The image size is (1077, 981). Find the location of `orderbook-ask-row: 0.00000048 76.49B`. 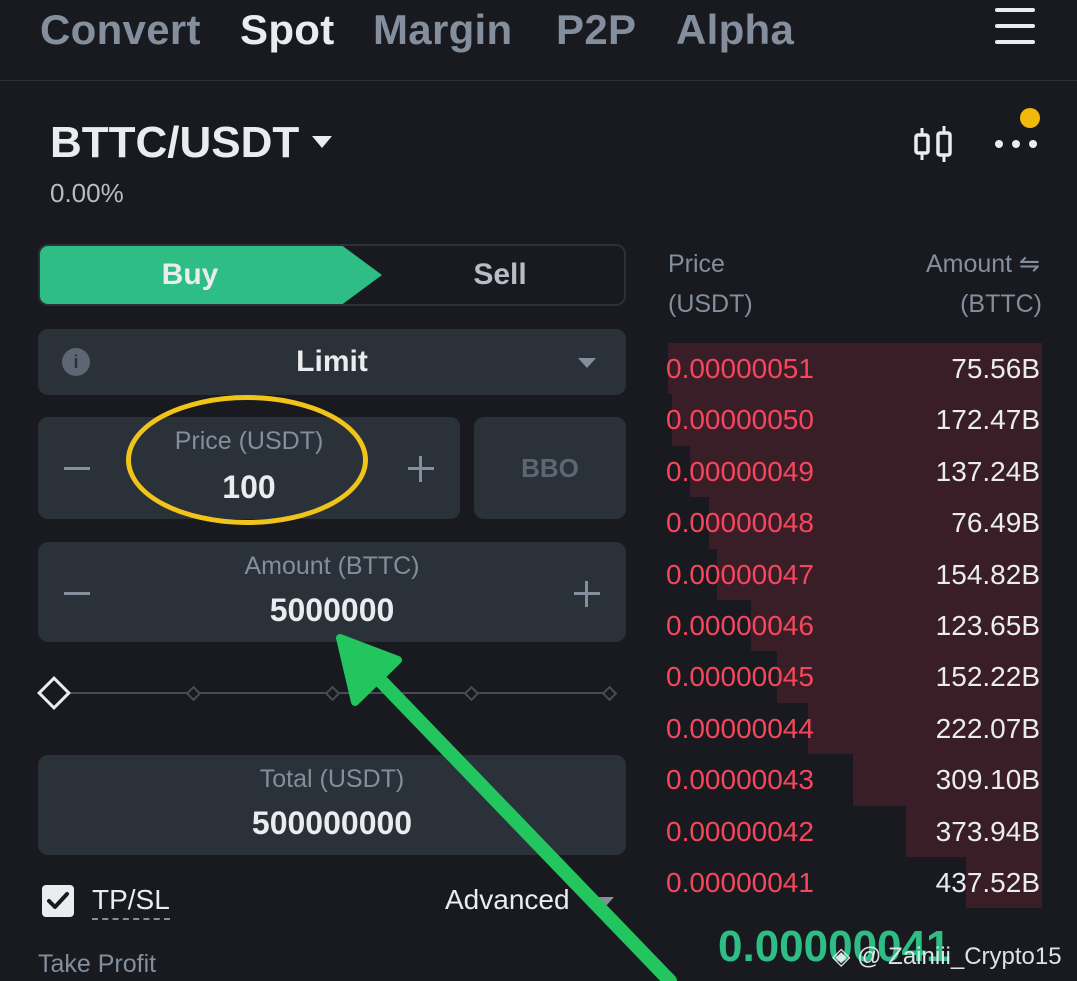

orderbook-ask-row: 0.00000048 76.49B is located at coordinates (853, 523).